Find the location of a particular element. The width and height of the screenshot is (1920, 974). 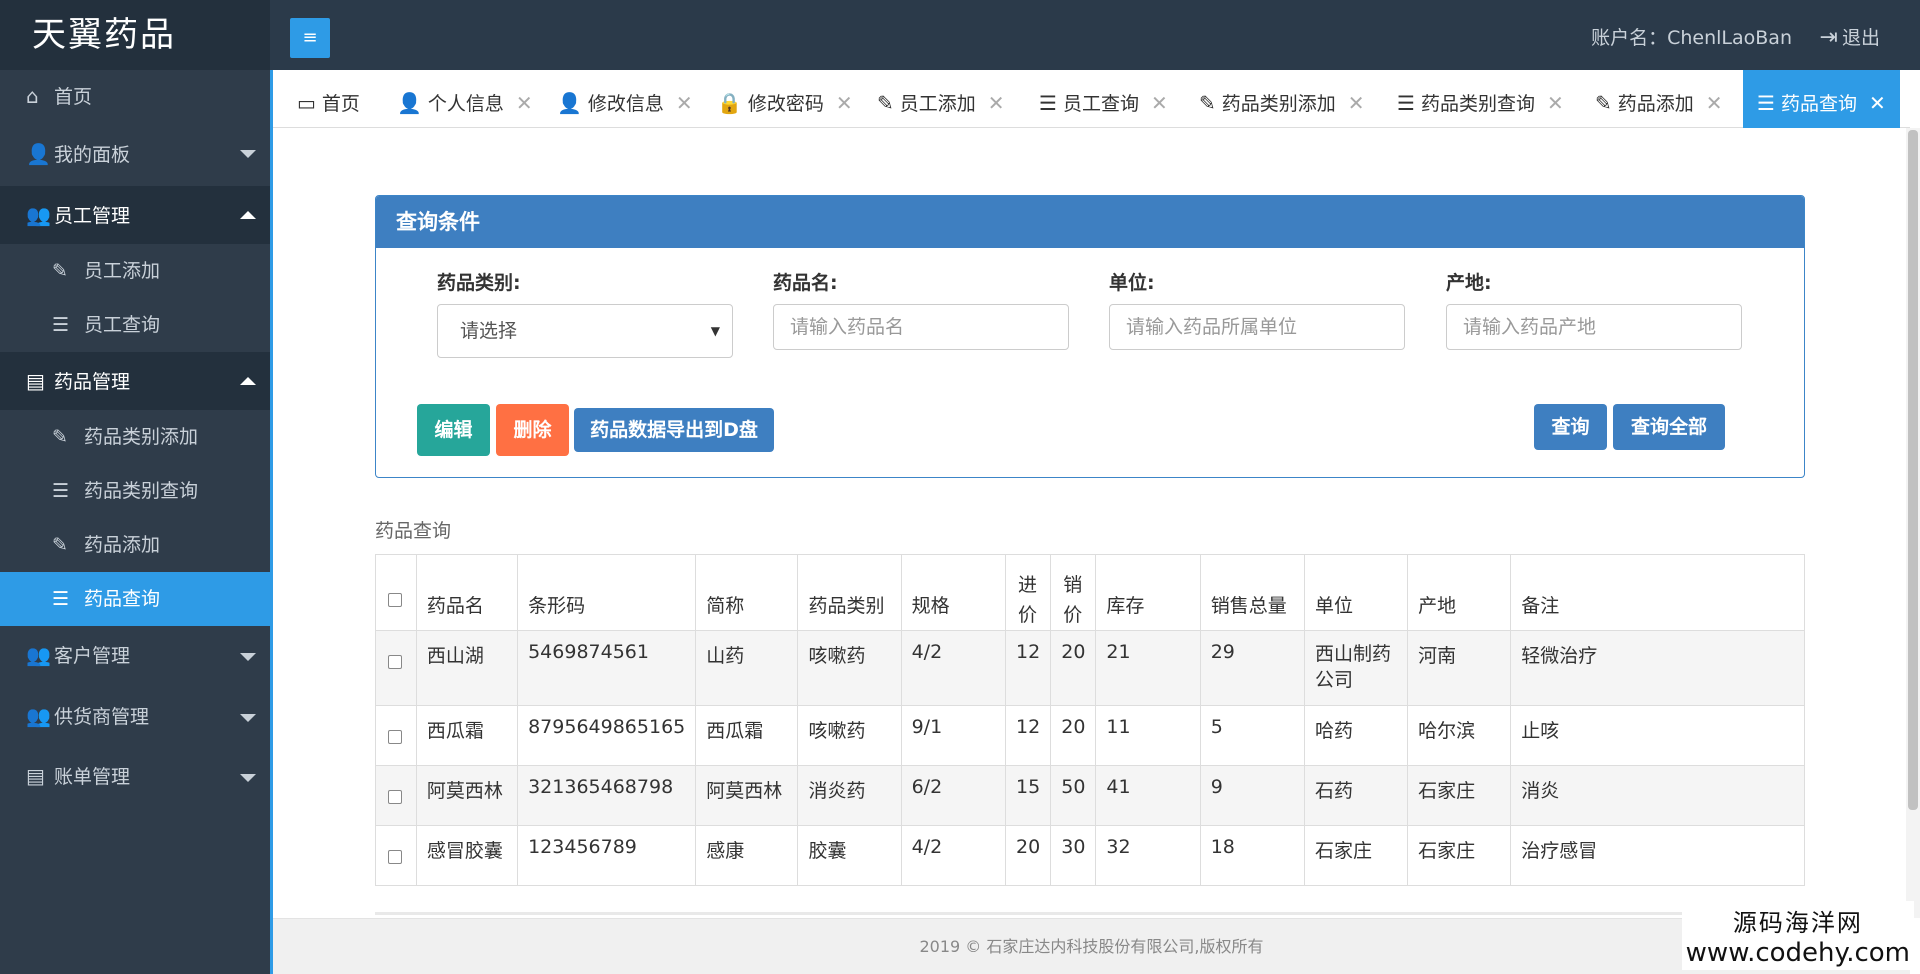

logout-label: 退出 is located at coordinates (1860, 38).